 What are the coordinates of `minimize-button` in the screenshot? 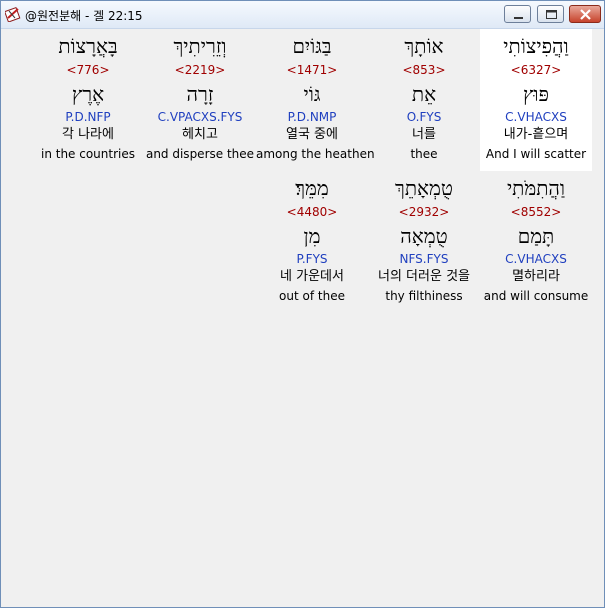 It's located at (517, 14).